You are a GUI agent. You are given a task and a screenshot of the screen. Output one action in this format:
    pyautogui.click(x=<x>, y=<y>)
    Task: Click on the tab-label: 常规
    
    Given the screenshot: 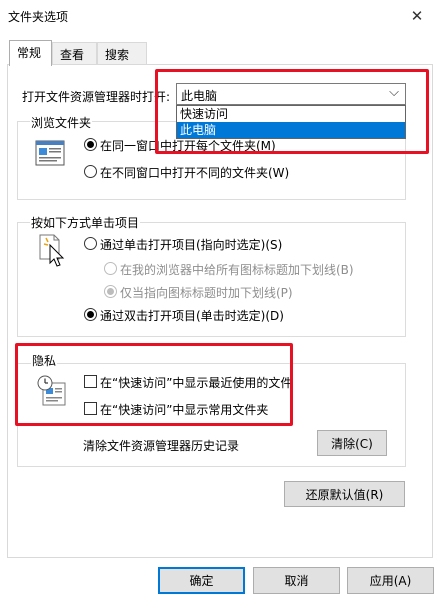 What is the action you would take?
    pyautogui.click(x=29, y=53)
    